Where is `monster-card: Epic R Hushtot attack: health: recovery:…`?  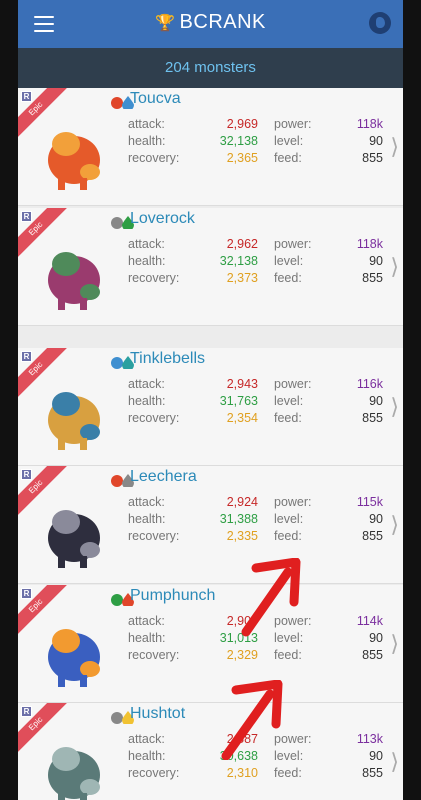
monster-card: Epic R Hushtot attack: health: recovery:… is located at coordinates (210, 751).